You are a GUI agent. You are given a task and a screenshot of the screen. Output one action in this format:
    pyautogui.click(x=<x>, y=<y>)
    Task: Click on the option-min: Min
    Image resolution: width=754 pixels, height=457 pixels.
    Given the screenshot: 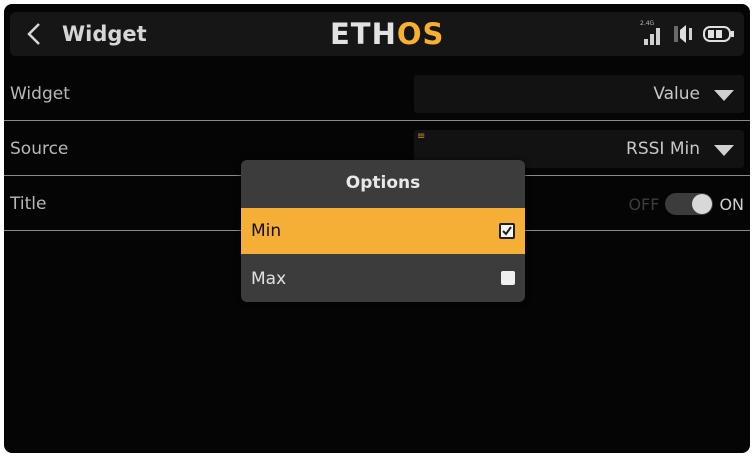 What is the action you would take?
    pyautogui.click(x=383, y=231)
    